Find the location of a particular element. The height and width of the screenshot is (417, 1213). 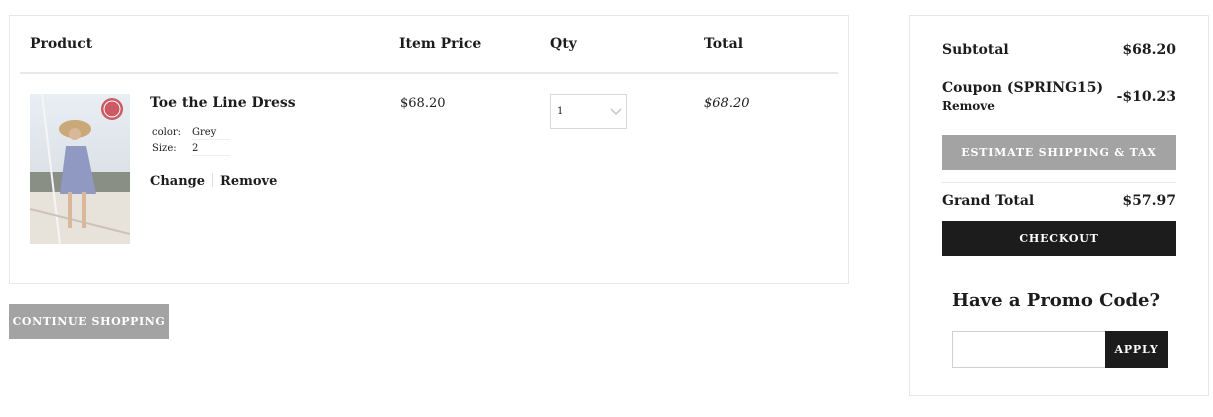

quantity-select: 1 is located at coordinates (588, 111).